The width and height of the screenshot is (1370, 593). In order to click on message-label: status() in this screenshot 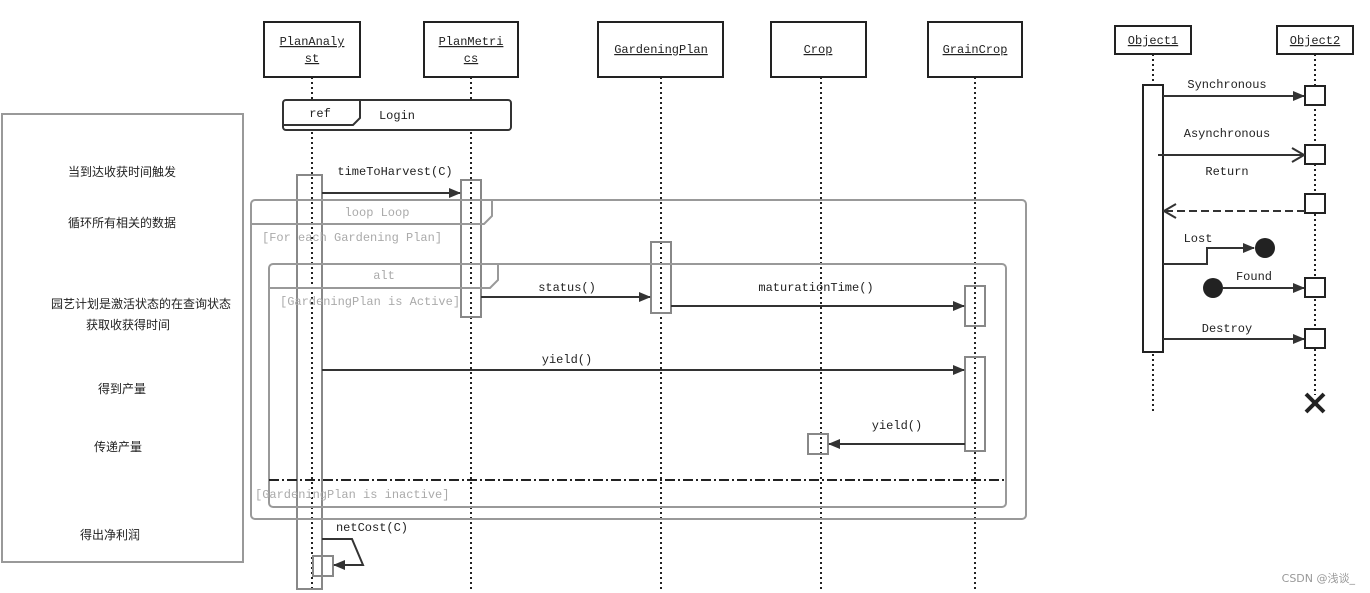, I will do `click(567, 288)`.